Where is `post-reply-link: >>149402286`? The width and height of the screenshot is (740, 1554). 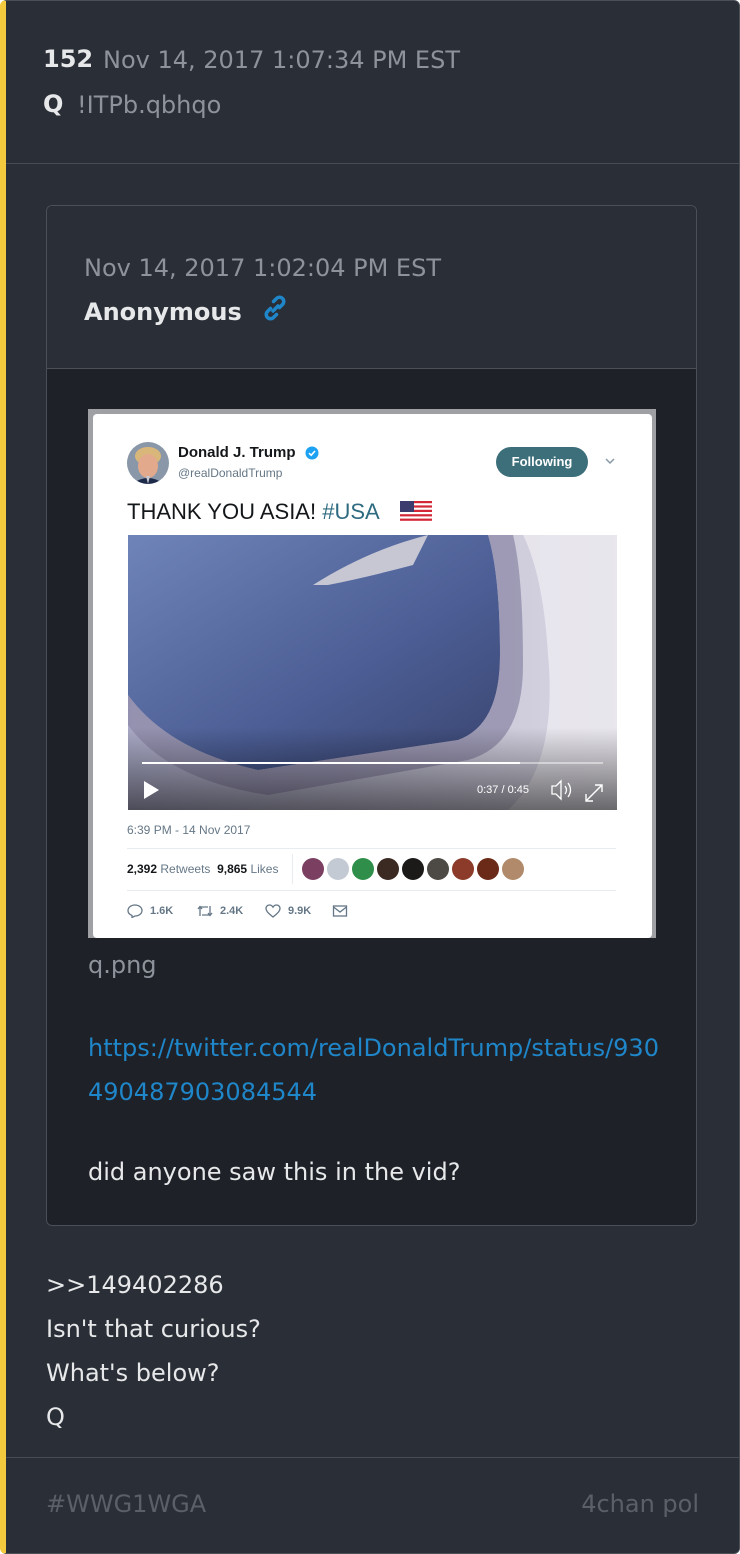
post-reply-link: >>149402286 is located at coordinates (153, 1285).